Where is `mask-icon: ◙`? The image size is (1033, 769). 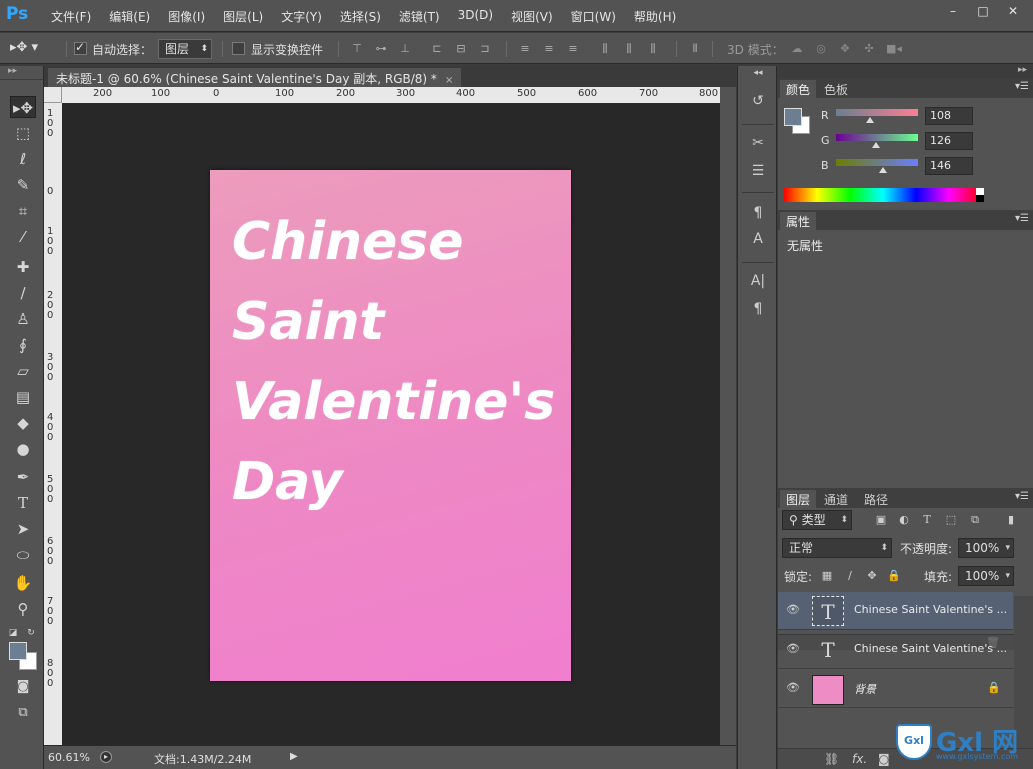
mask-icon: ◙ is located at coordinates (884, 759).